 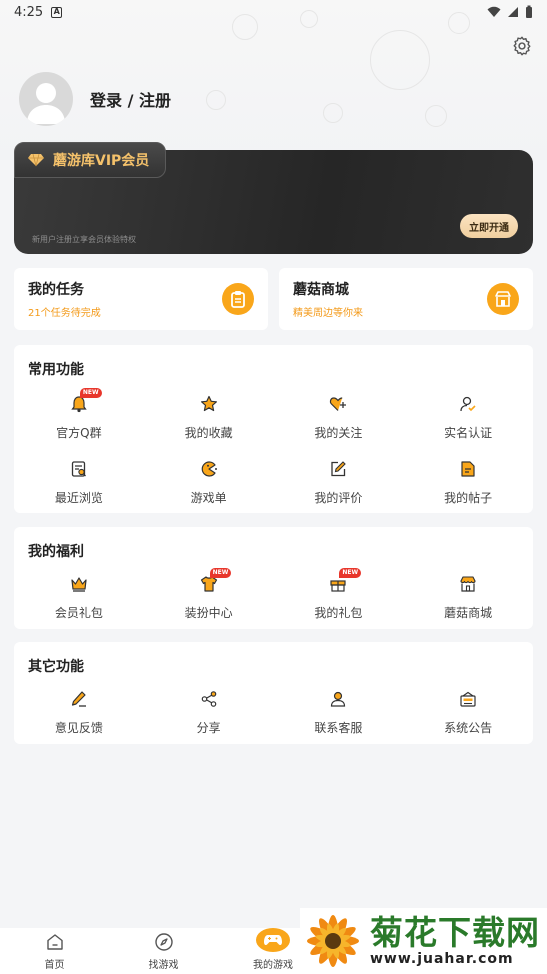 What do you see at coordinates (503, 299) in the screenshot?
I see `store-icon` at bounding box center [503, 299].